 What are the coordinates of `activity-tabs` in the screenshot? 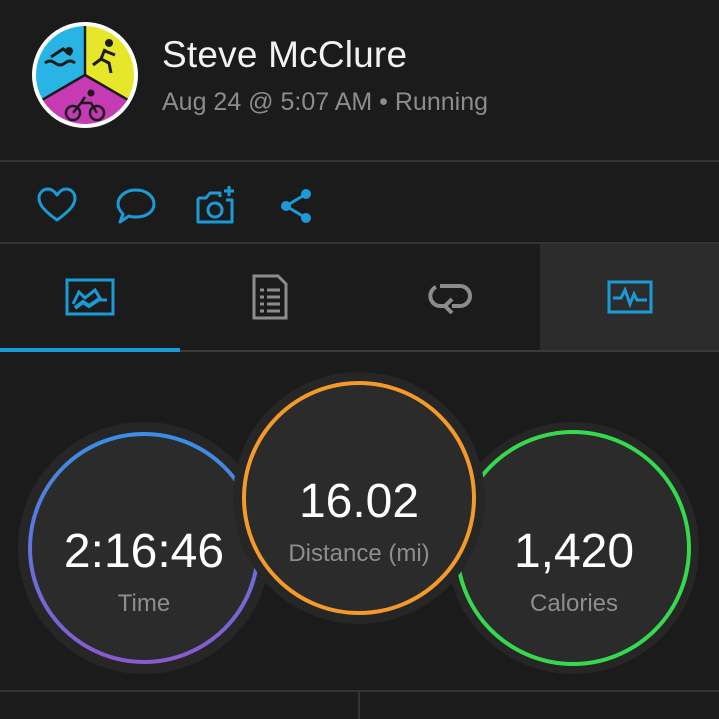 It's located at (359, 297).